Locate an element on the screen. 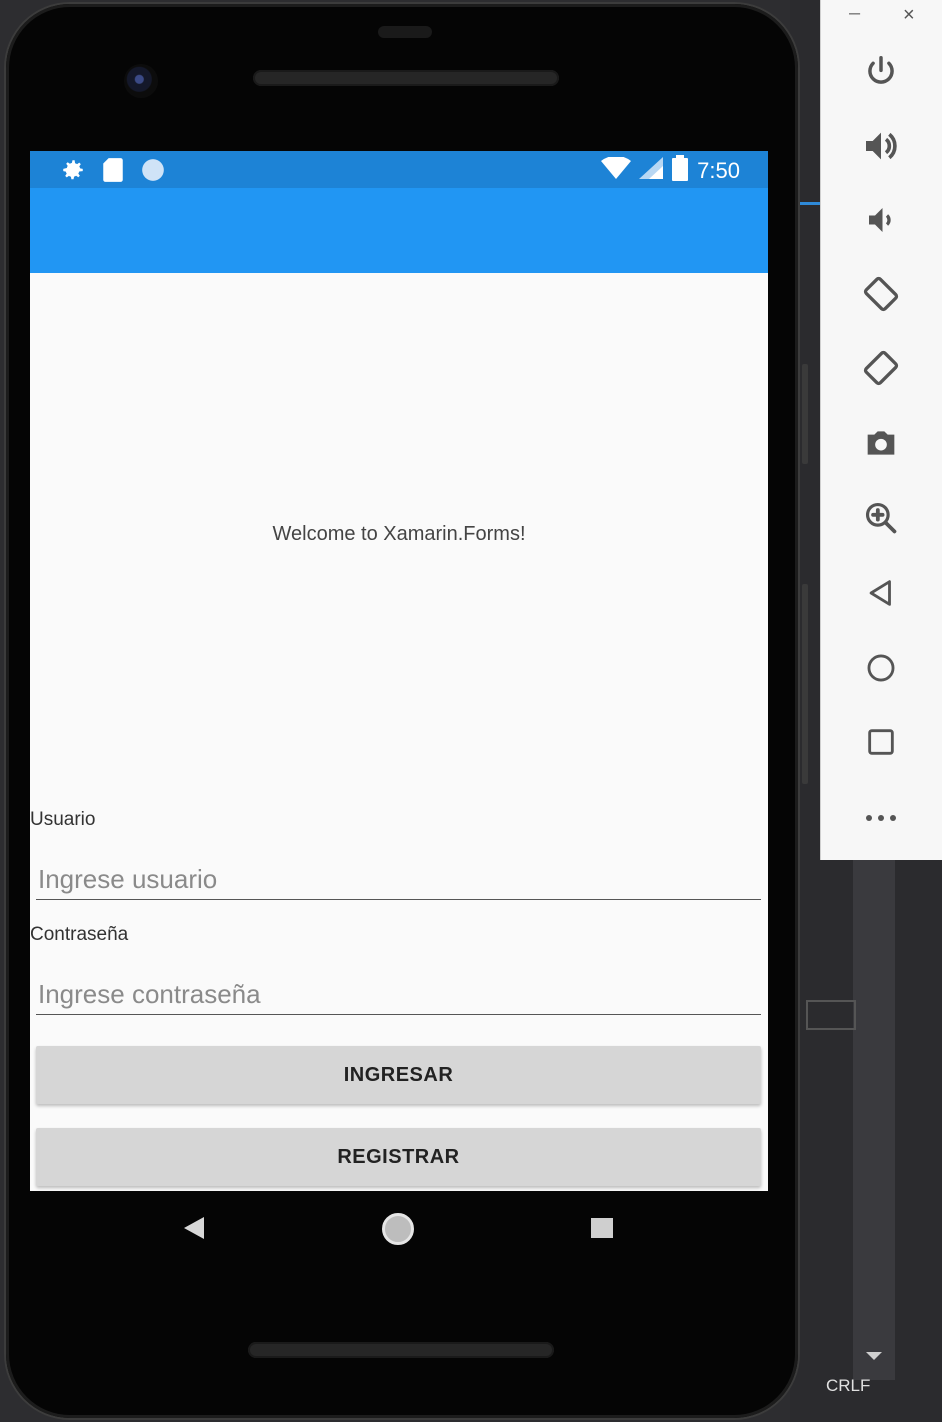 The height and width of the screenshot is (1422, 942). home-icon is located at coordinates (881, 668).